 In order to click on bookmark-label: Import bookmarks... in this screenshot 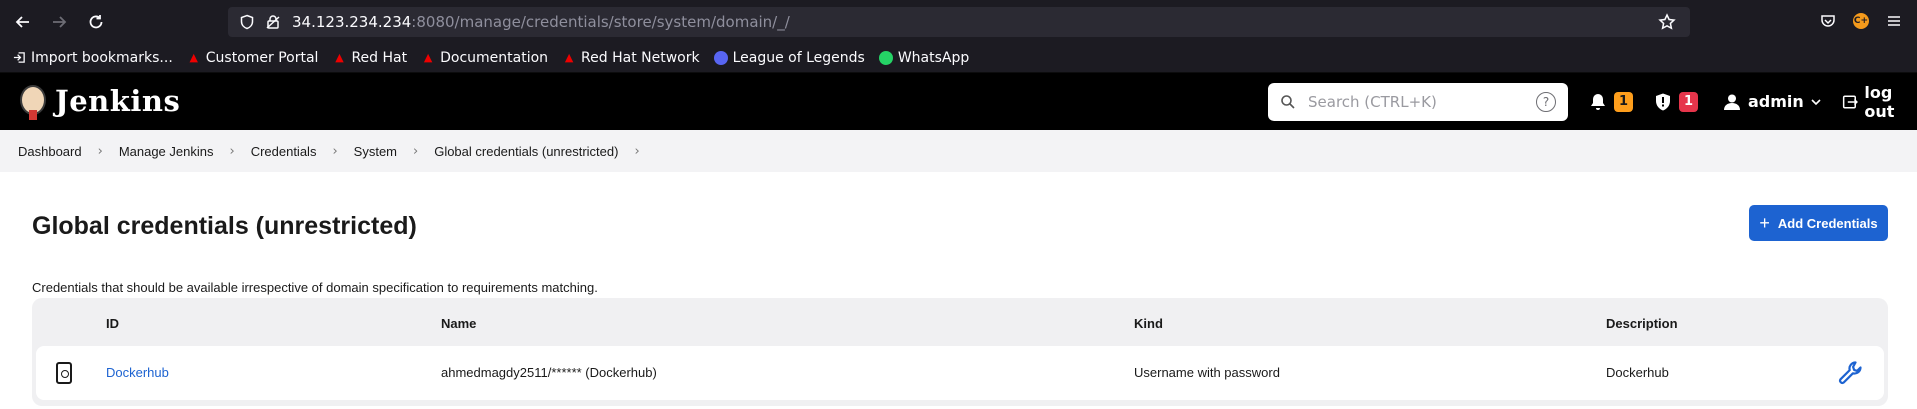, I will do `click(102, 57)`.